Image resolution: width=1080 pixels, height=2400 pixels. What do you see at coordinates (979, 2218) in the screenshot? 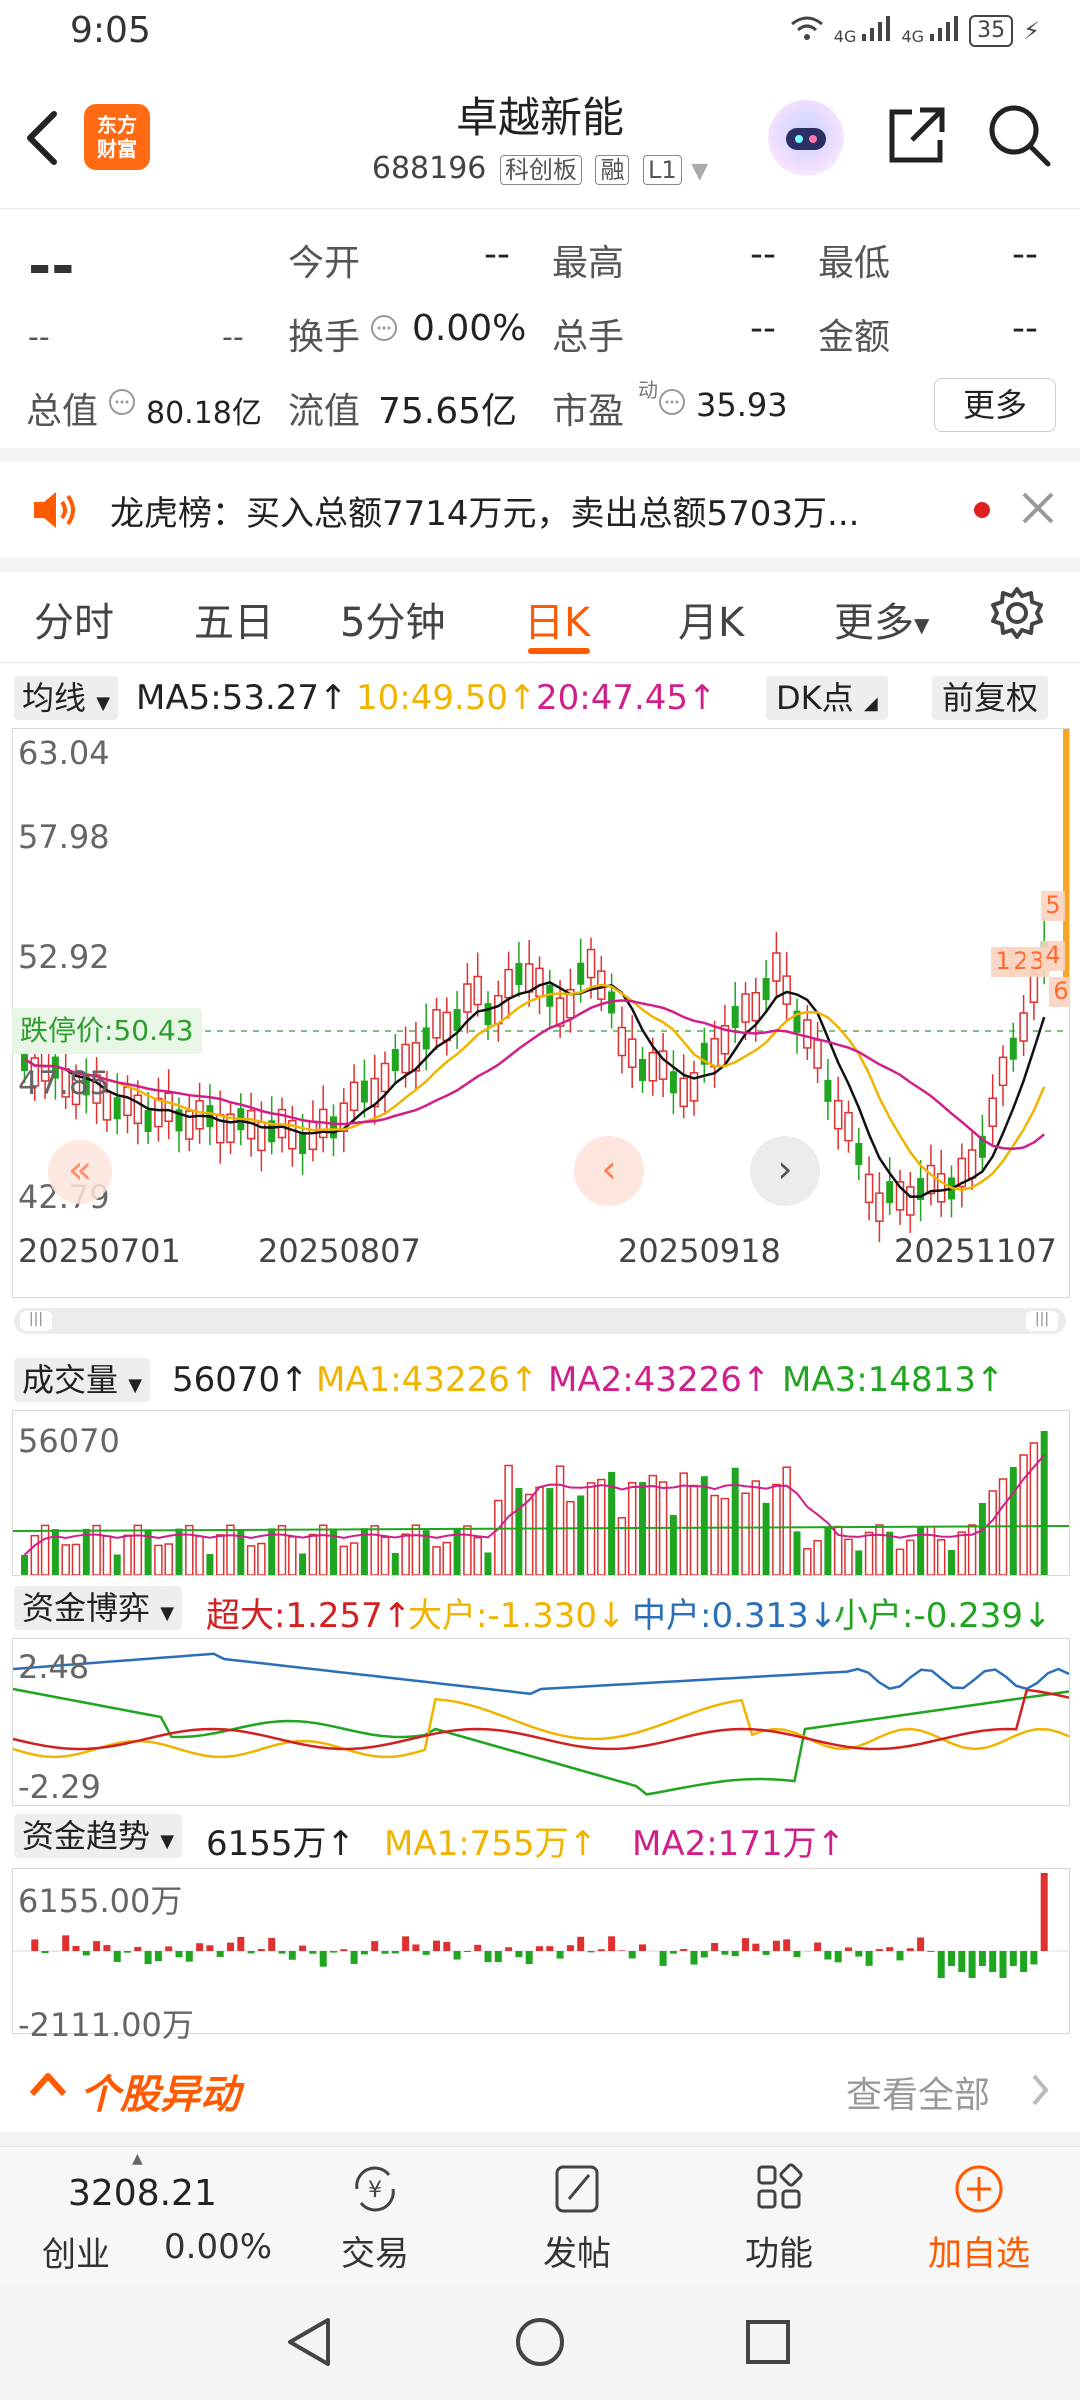
I see `nav-add-watchlist: 加自选` at bounding box center [979, 2218].